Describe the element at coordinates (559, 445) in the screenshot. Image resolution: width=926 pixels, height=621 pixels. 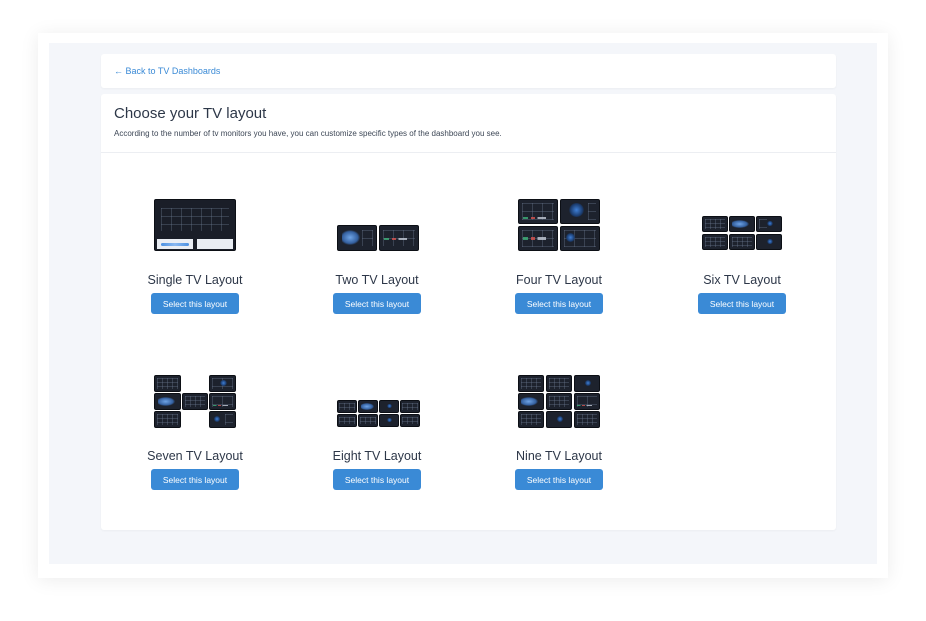
I see `layout-option-nine: Nine TV Layout Select this layout` at that location.